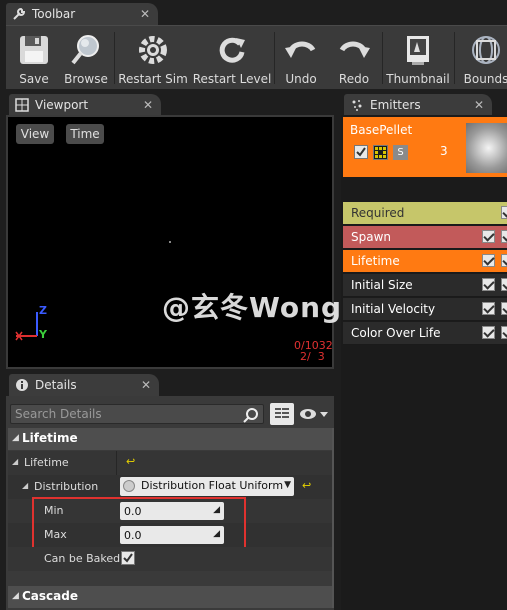 The image size is (507, 610). I want to click on axis-z-label: Z, so click(43, 310).